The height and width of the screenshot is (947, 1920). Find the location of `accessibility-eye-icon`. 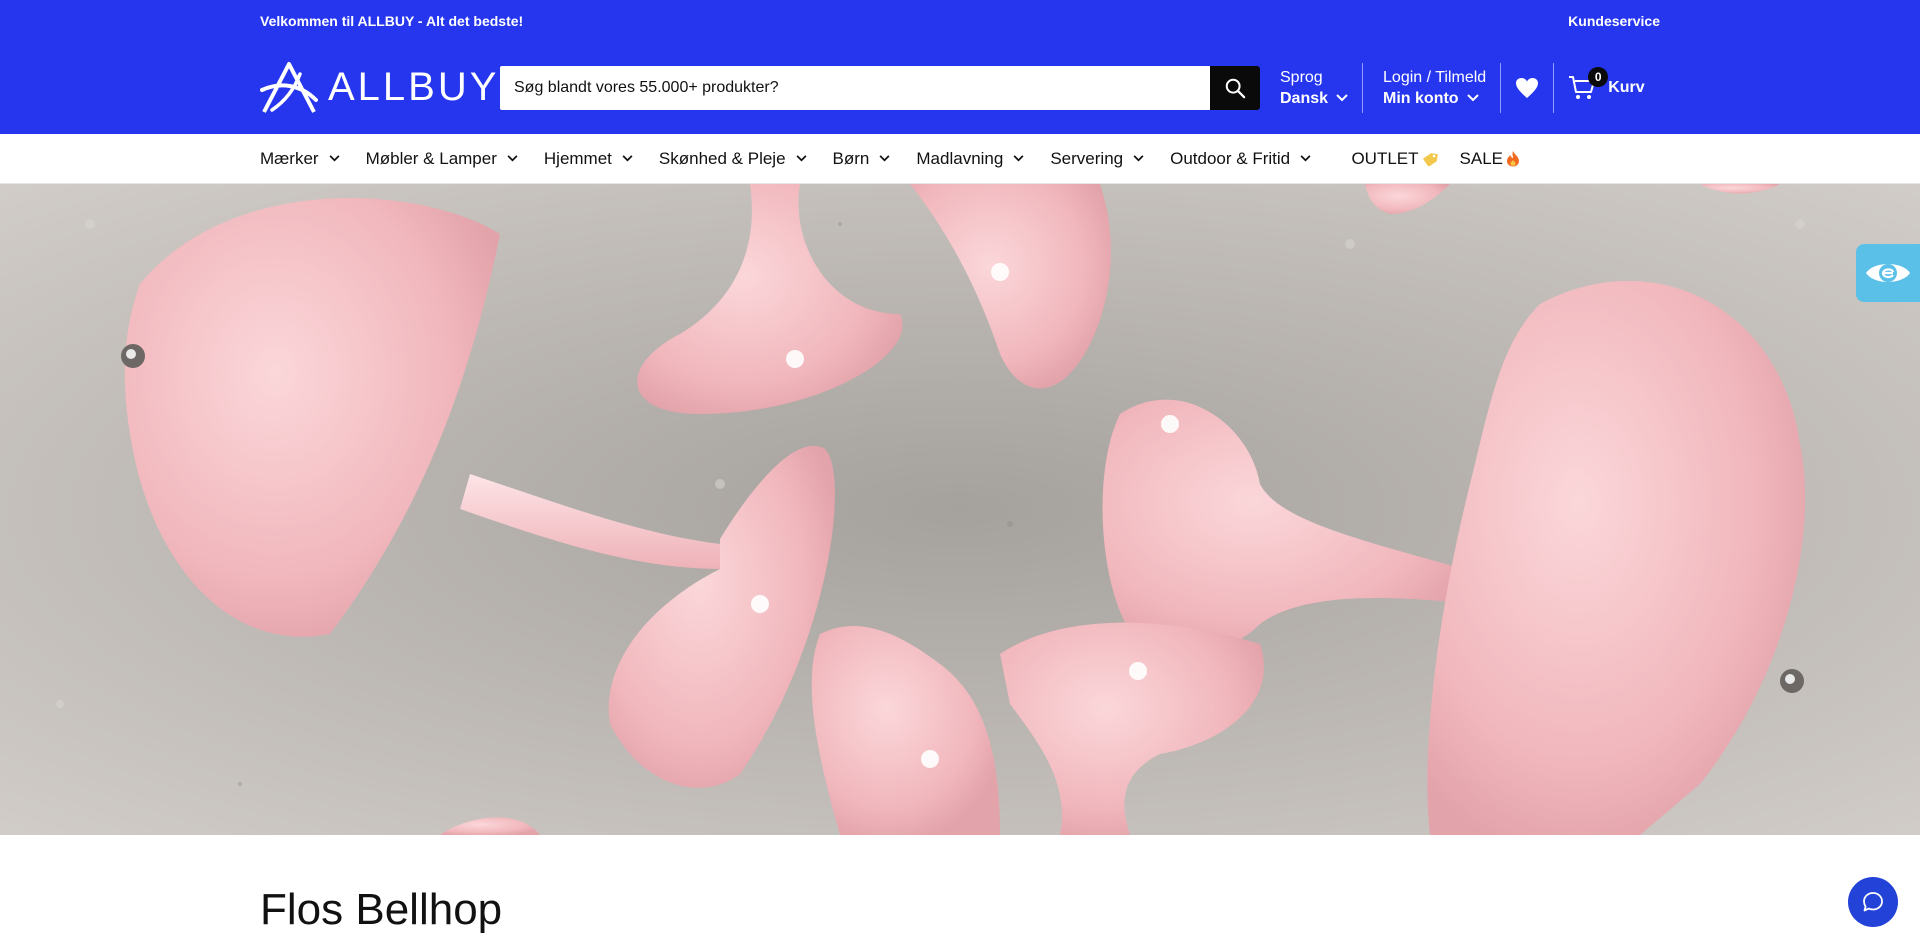

accessibility-eye-icon is located at coordinates (1888, 273).